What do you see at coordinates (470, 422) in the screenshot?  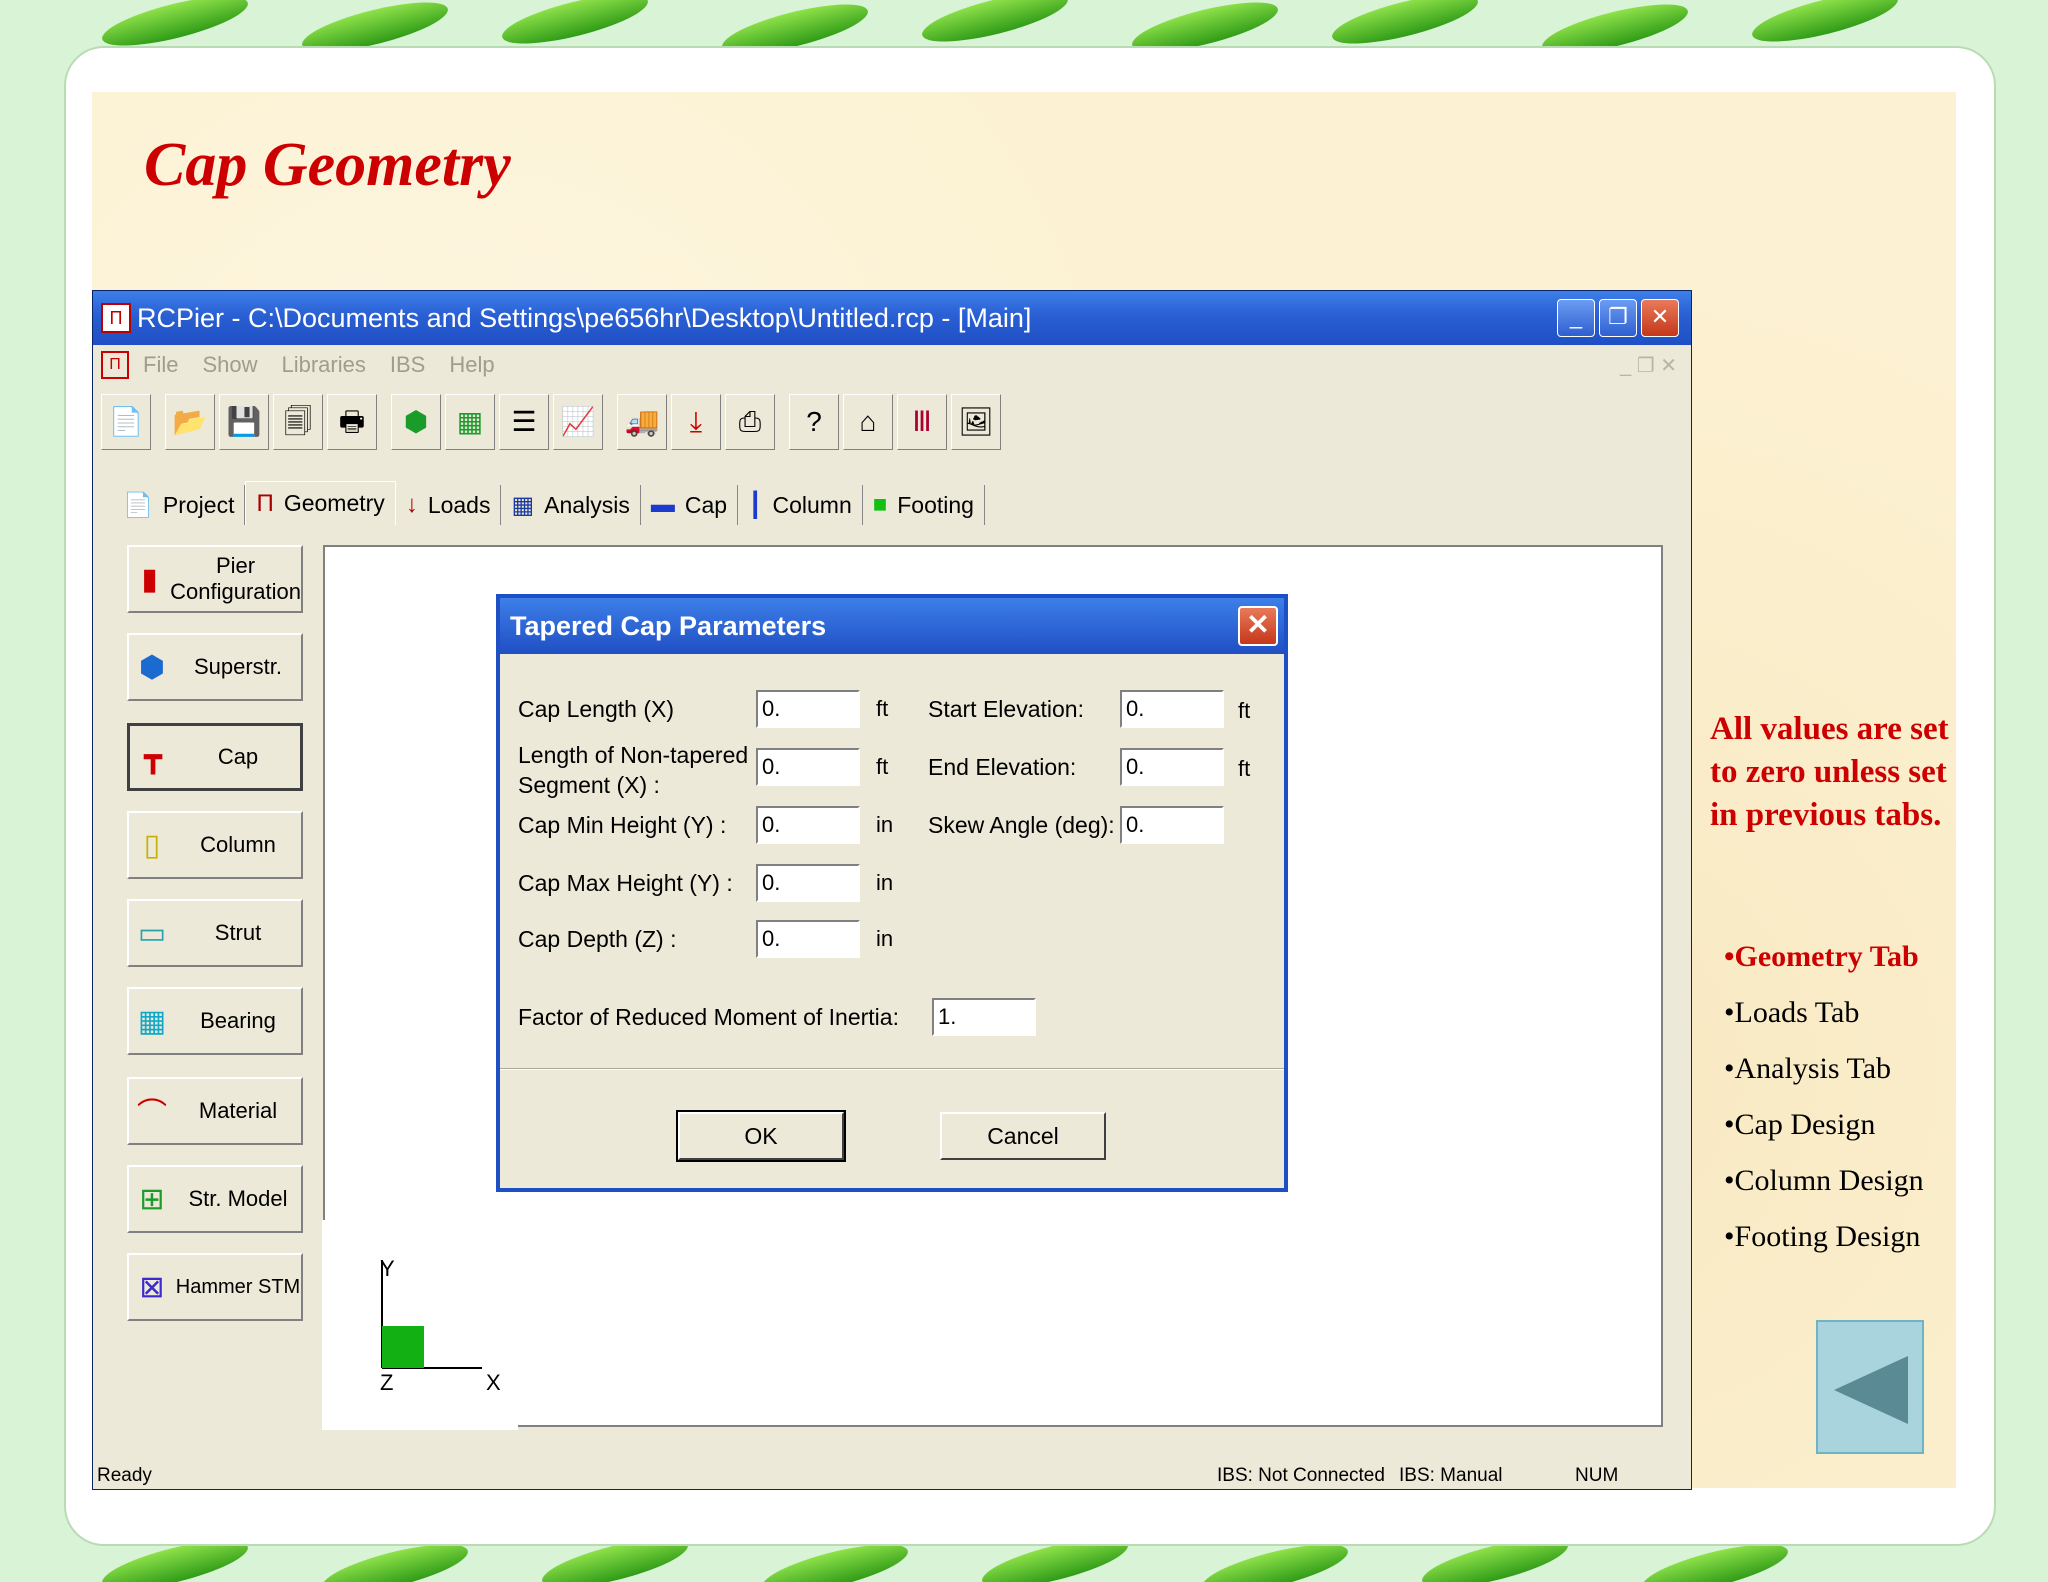 I see `grid-frame-icon: ▦` at bounding box center [470, 422].